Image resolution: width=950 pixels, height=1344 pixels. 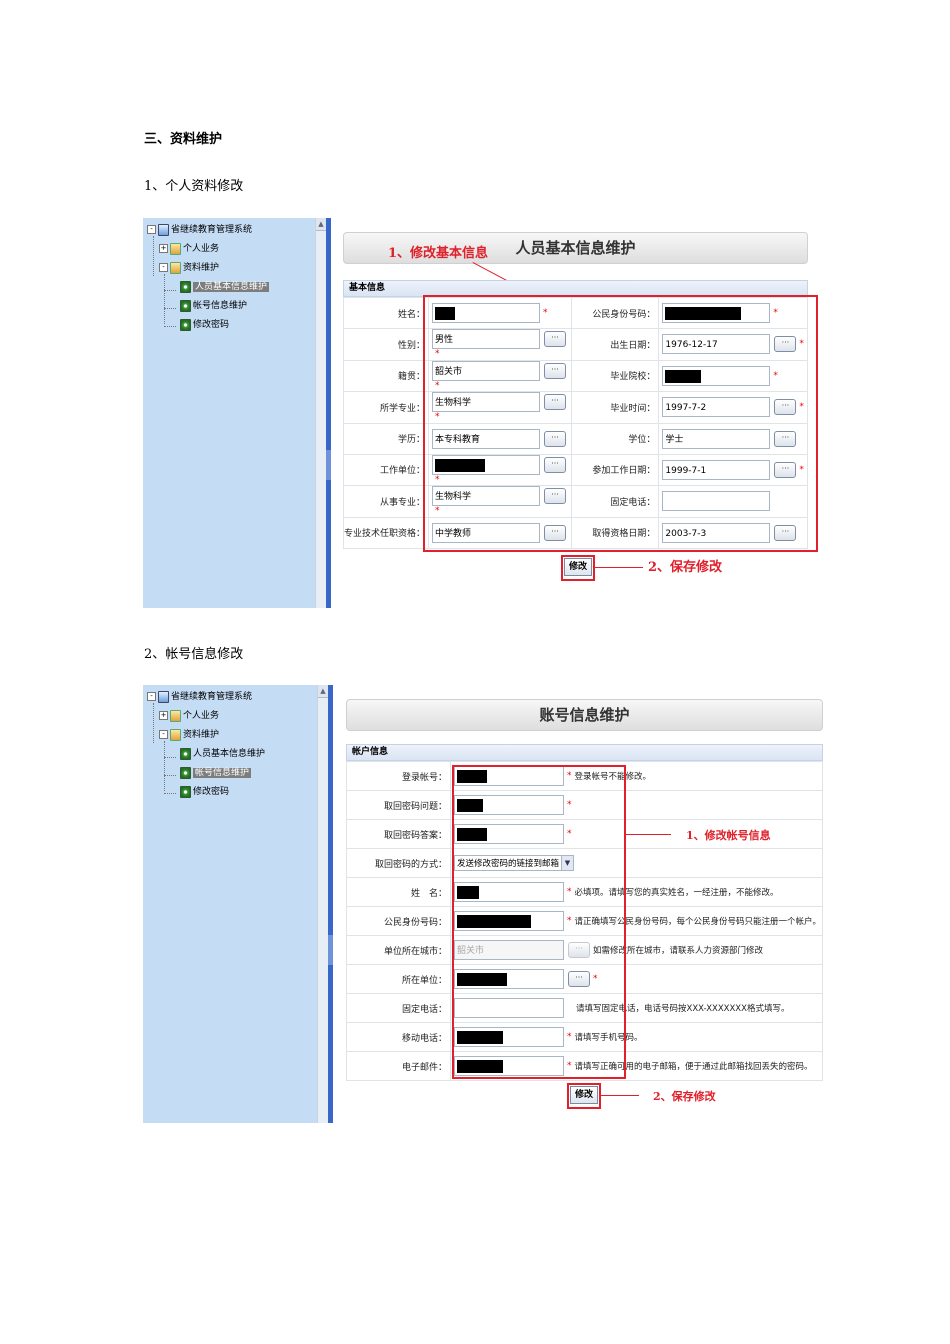 What do you see at coordinates (584, 752) in the screenshot?
I see `section-account-info: 帐户信息` at bounding box center [584, 752].